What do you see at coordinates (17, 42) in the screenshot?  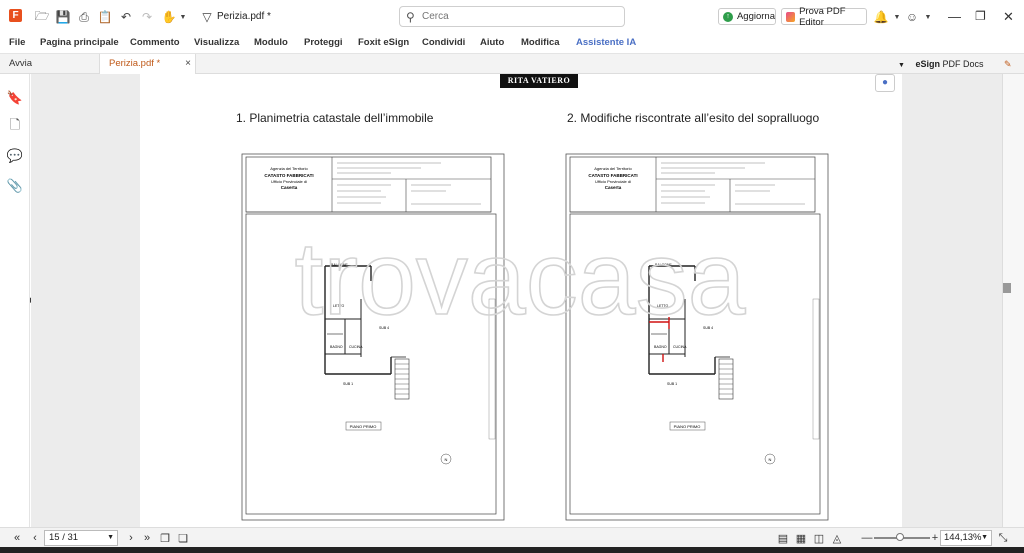 I see `menu-file: File` at bounding box center [17, 42].